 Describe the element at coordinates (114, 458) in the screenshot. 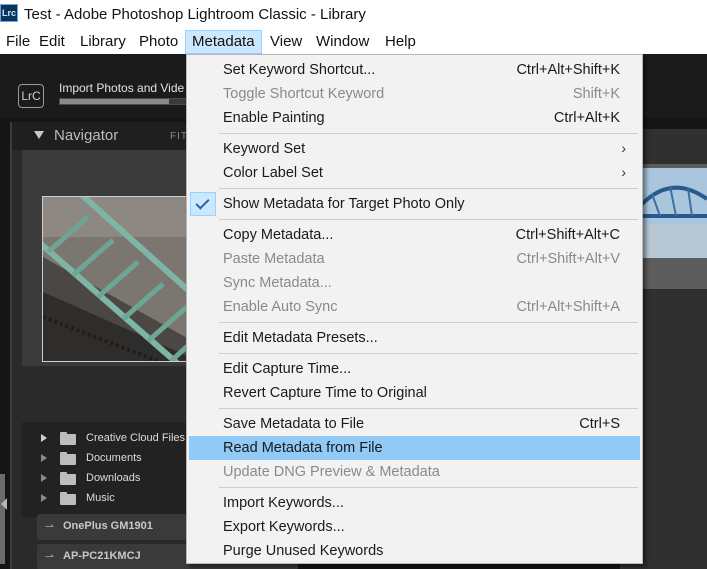

I see `folder-label: Documents` at that location.